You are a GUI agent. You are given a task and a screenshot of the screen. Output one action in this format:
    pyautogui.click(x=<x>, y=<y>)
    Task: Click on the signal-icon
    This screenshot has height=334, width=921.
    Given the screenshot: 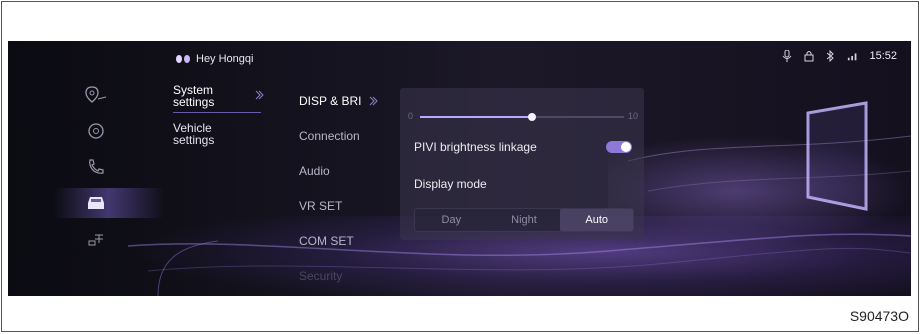 What is the action you would take?
    pyautogui.click(x=853, y=56)
    